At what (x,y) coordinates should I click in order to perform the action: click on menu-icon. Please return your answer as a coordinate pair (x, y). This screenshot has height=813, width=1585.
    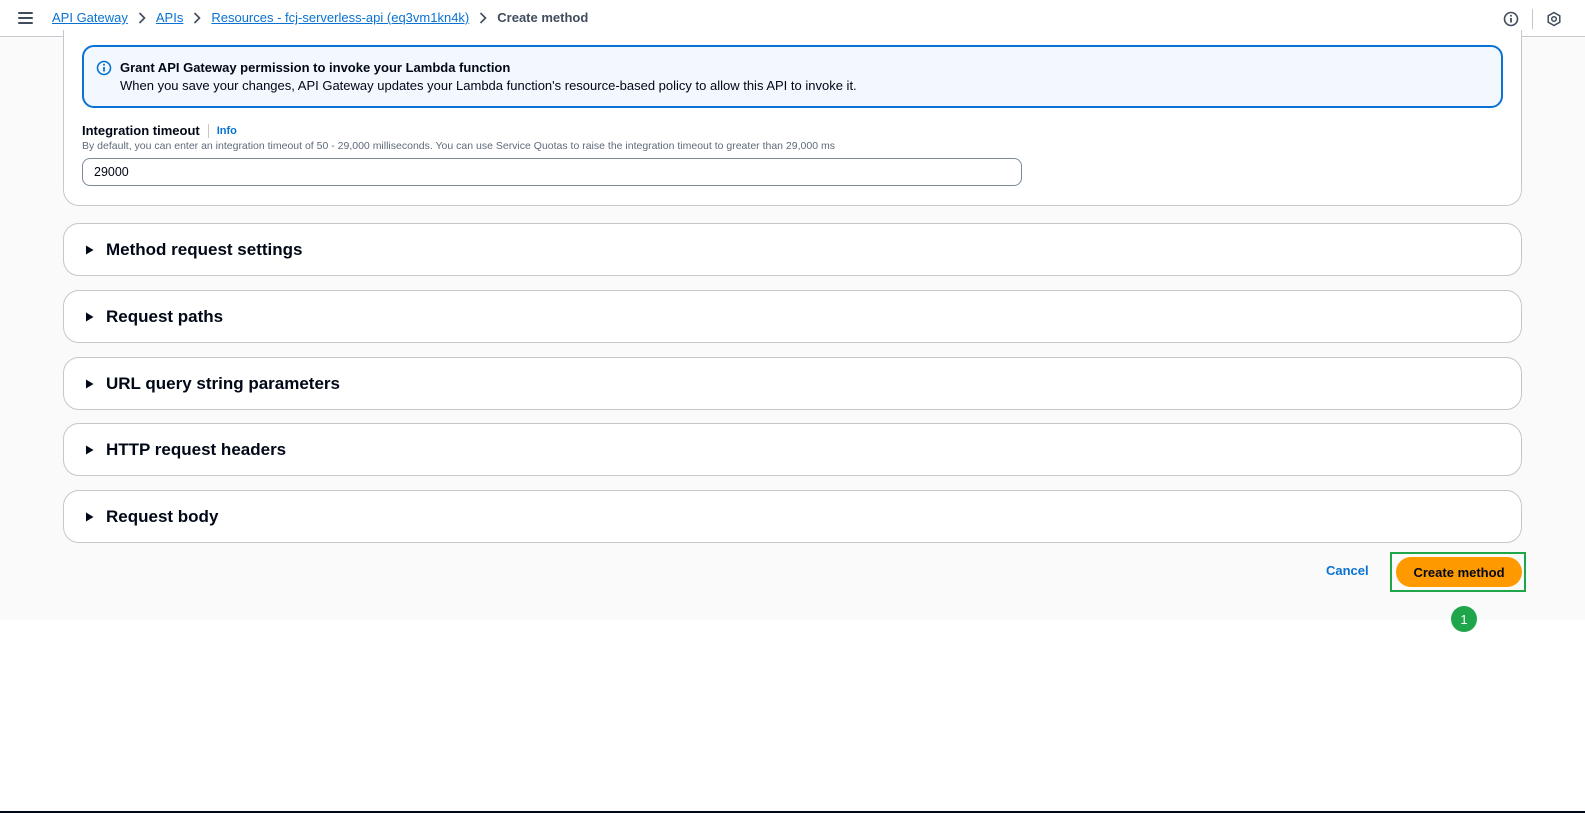
    Looking at the image, I should click on (28, 18).